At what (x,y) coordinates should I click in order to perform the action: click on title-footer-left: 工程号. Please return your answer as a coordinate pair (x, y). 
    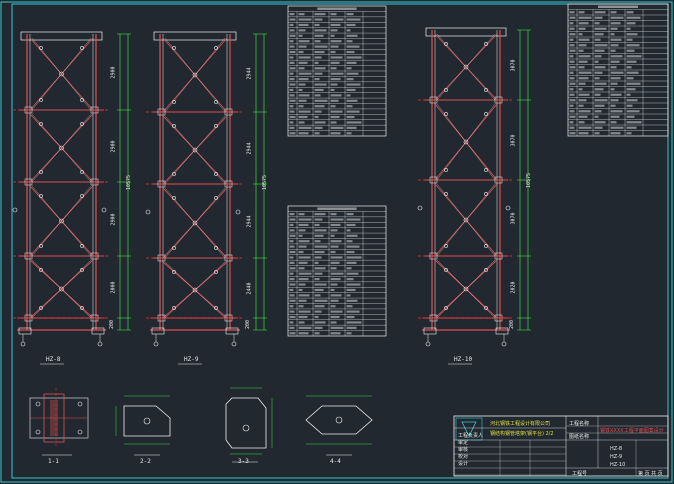
    Looking at the image, I should click on (580, 474).